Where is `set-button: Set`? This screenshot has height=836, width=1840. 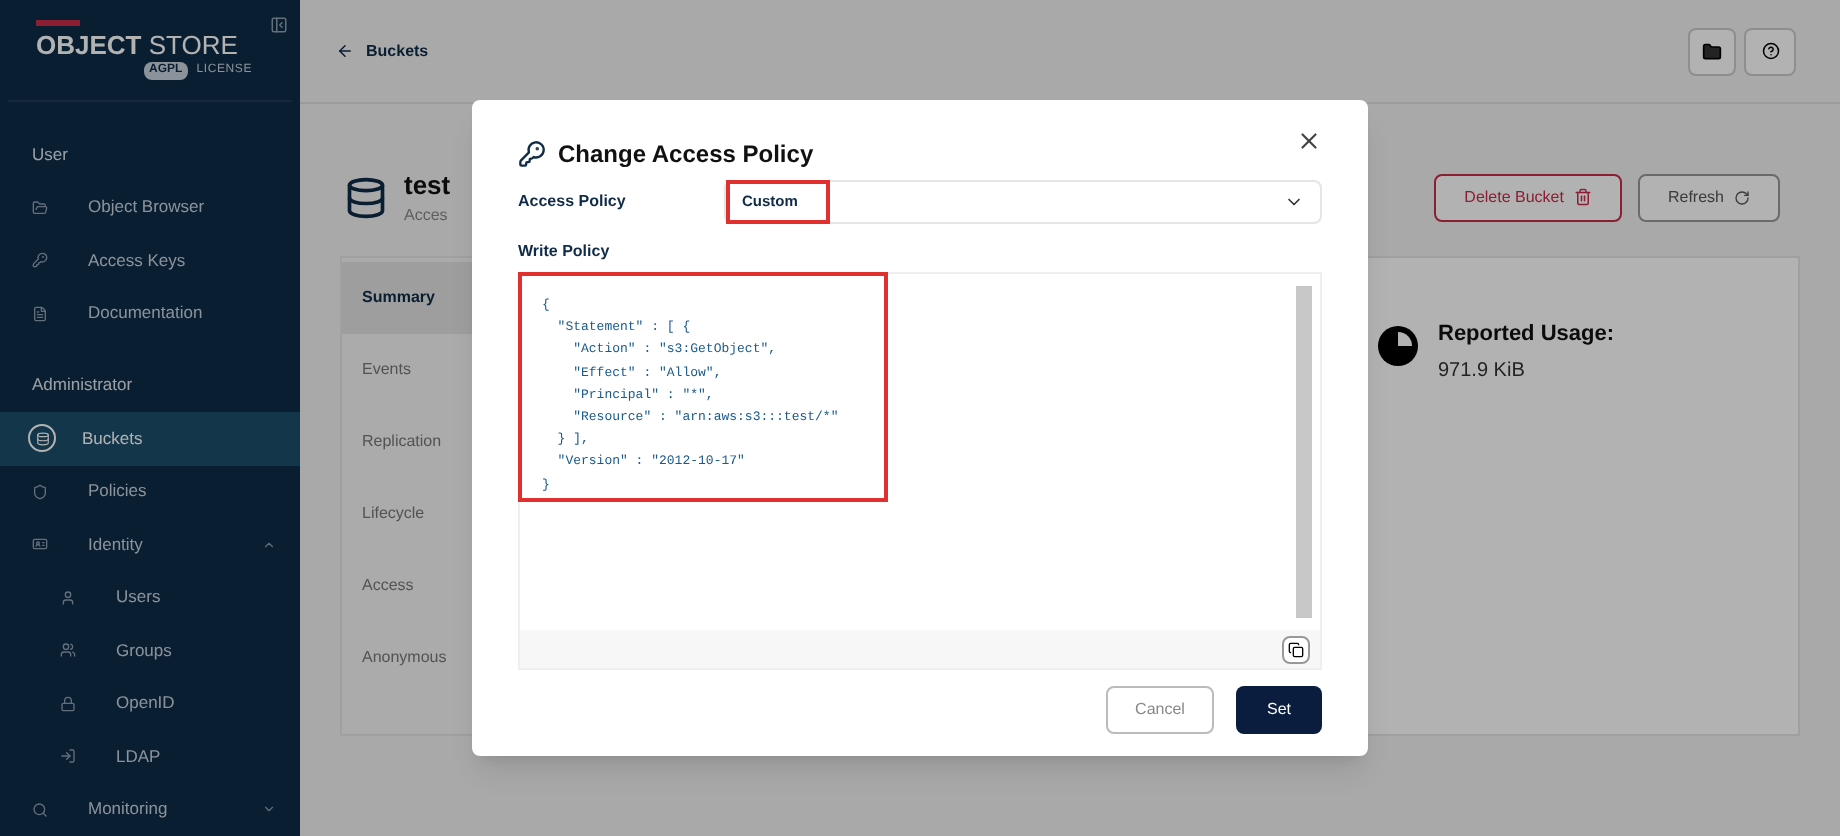 set-button: Set is located at coordinates (1279, 710).